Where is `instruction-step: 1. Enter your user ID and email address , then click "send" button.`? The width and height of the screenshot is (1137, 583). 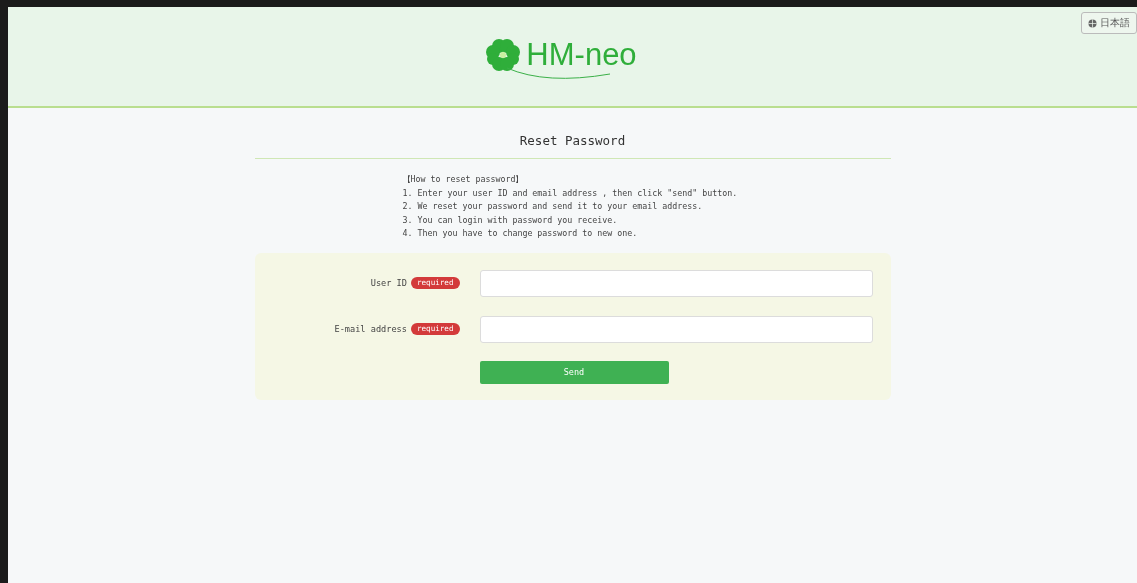
instruction-step: 1. Enter your user ID and email address , then click "send" button. is located at coordinates (646, 193).